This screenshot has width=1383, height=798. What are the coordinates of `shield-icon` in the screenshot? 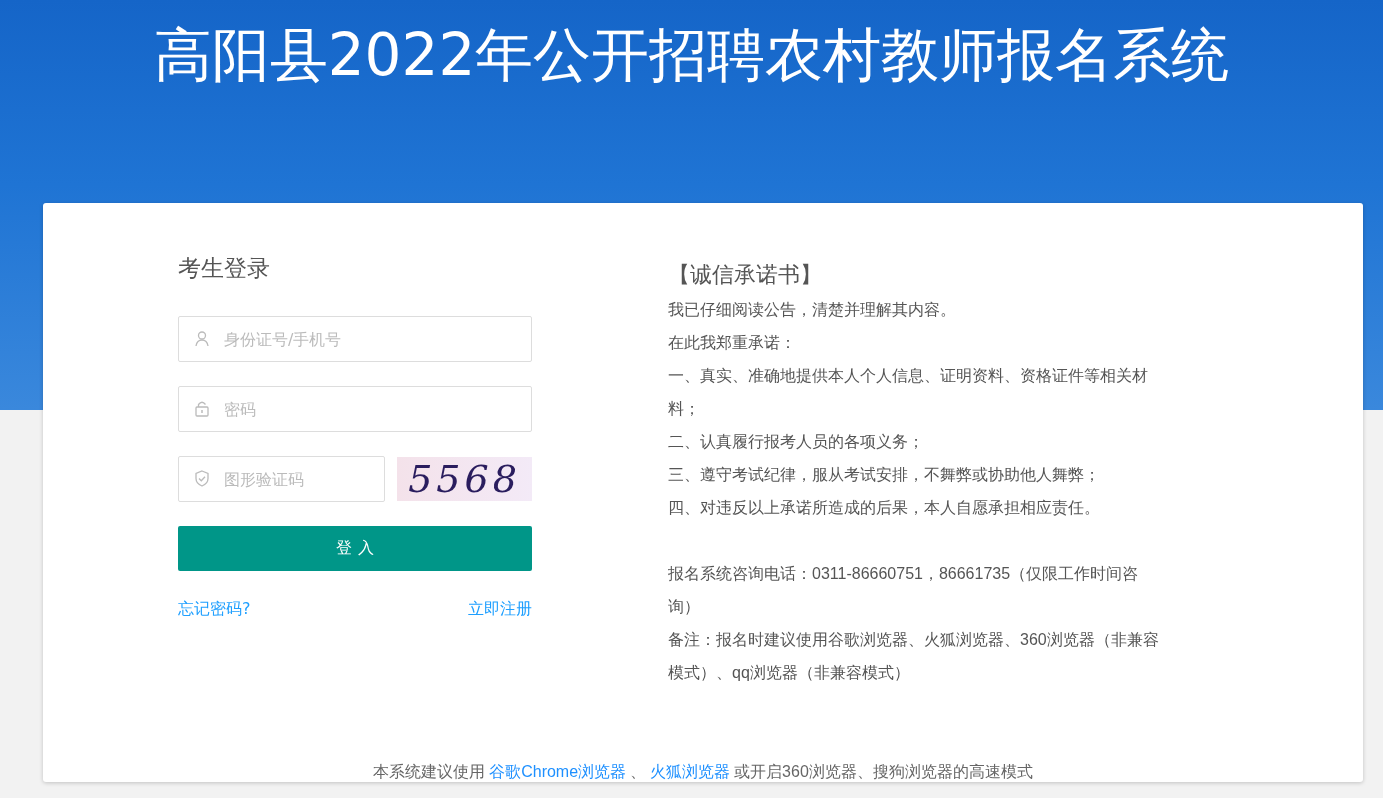 It's located at (202, 478).